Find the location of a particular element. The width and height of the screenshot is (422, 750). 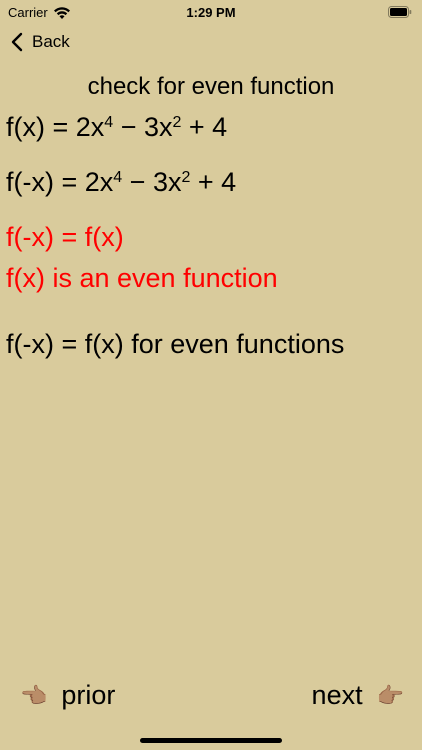

status-bar: Carrier 1:29 PM is located at coordinates (211, 12).